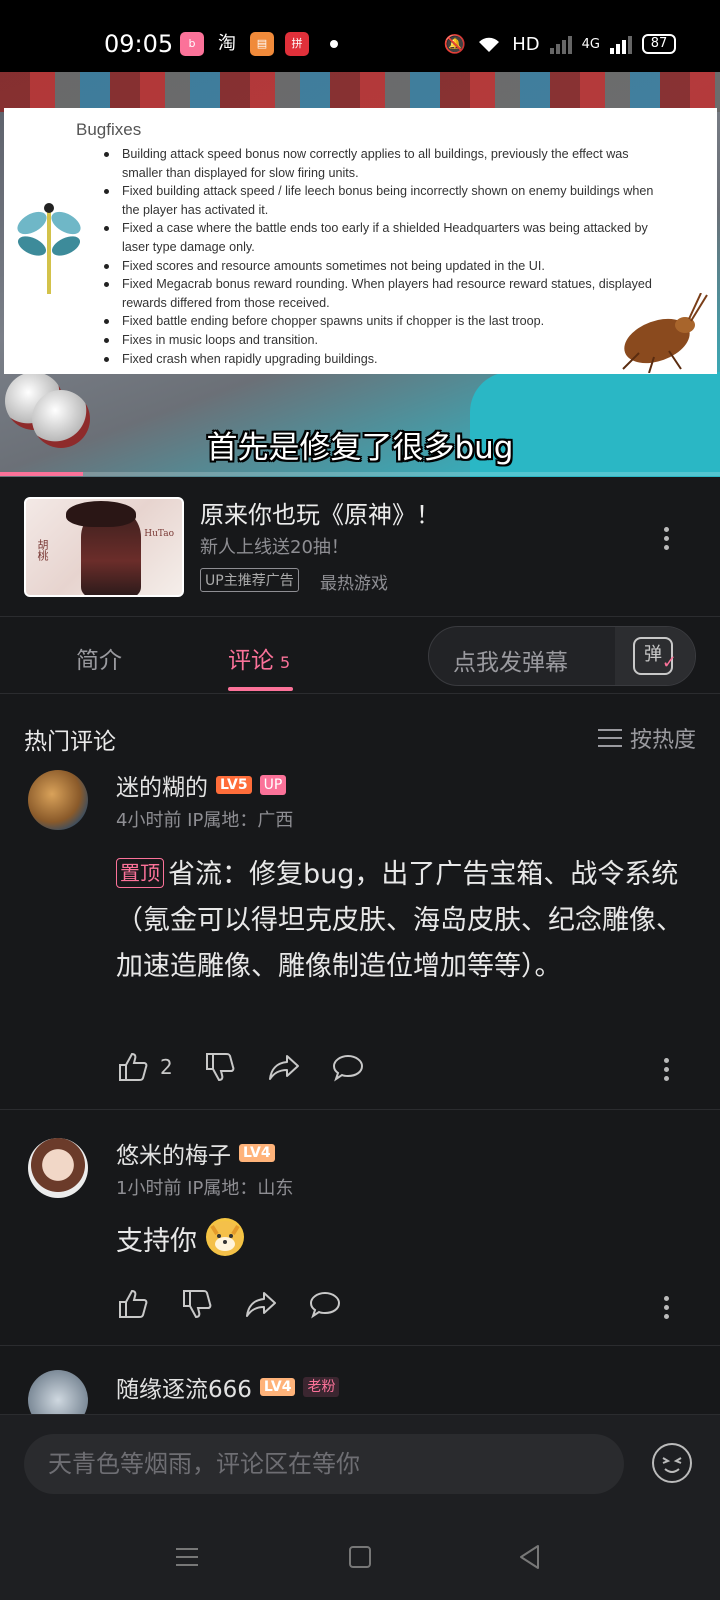 This screenshot has width=720, height=1600. I want to click on bilibili-app-icon: b, so click(192, 44).